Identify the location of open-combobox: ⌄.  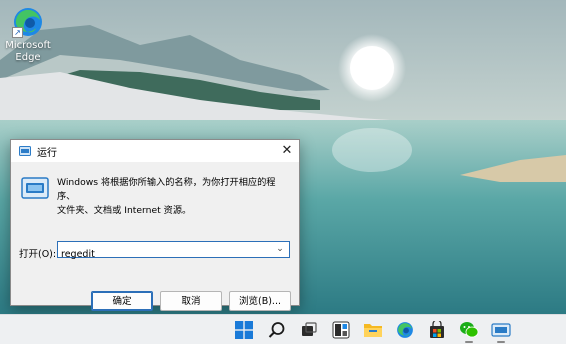
(173, 251).